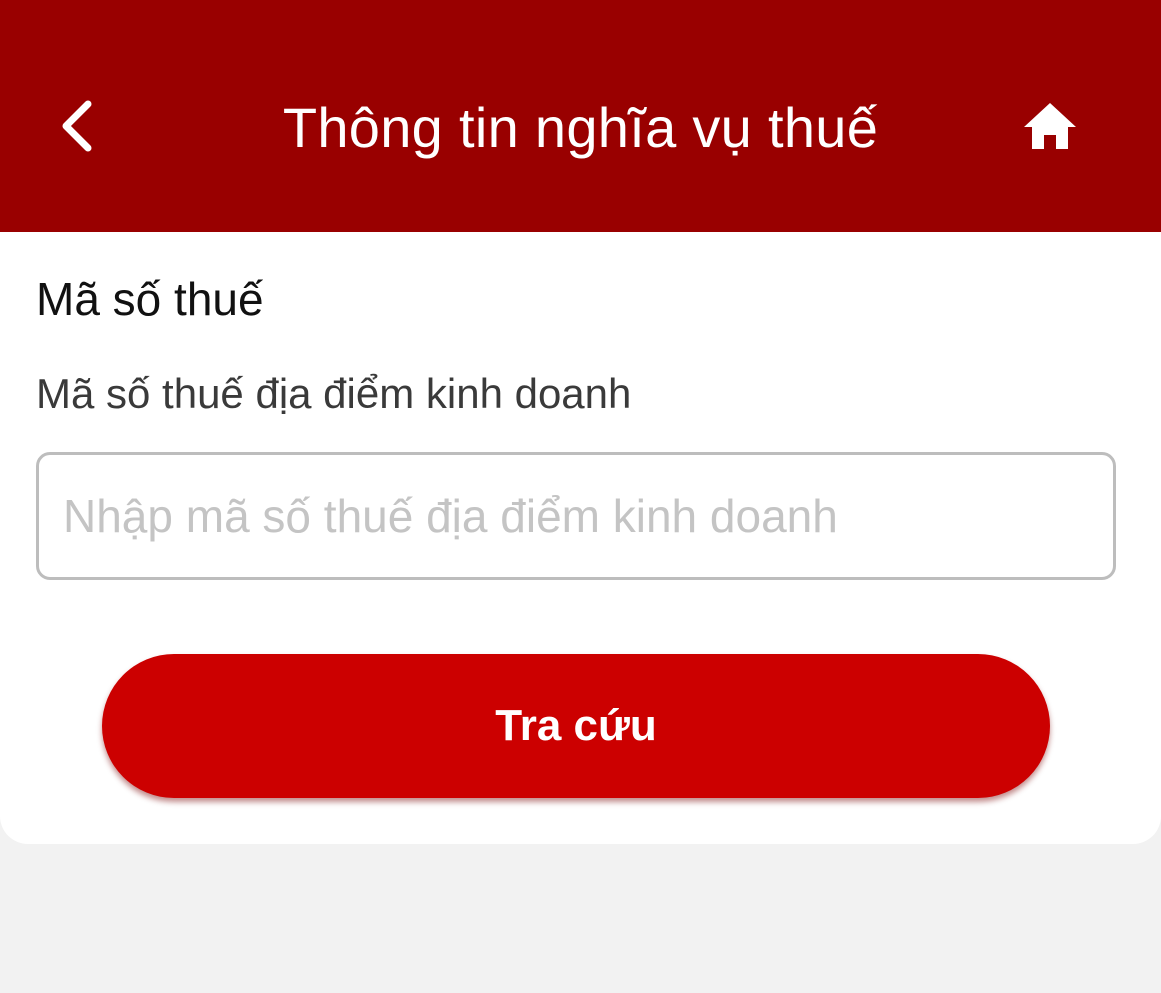 The image size is (1161, 993). Describe the element at coordinates (334, 393) in the screenshot. I see `tax-code-field-label: Mã số thuế địa điểm kinh doanh` at that location.